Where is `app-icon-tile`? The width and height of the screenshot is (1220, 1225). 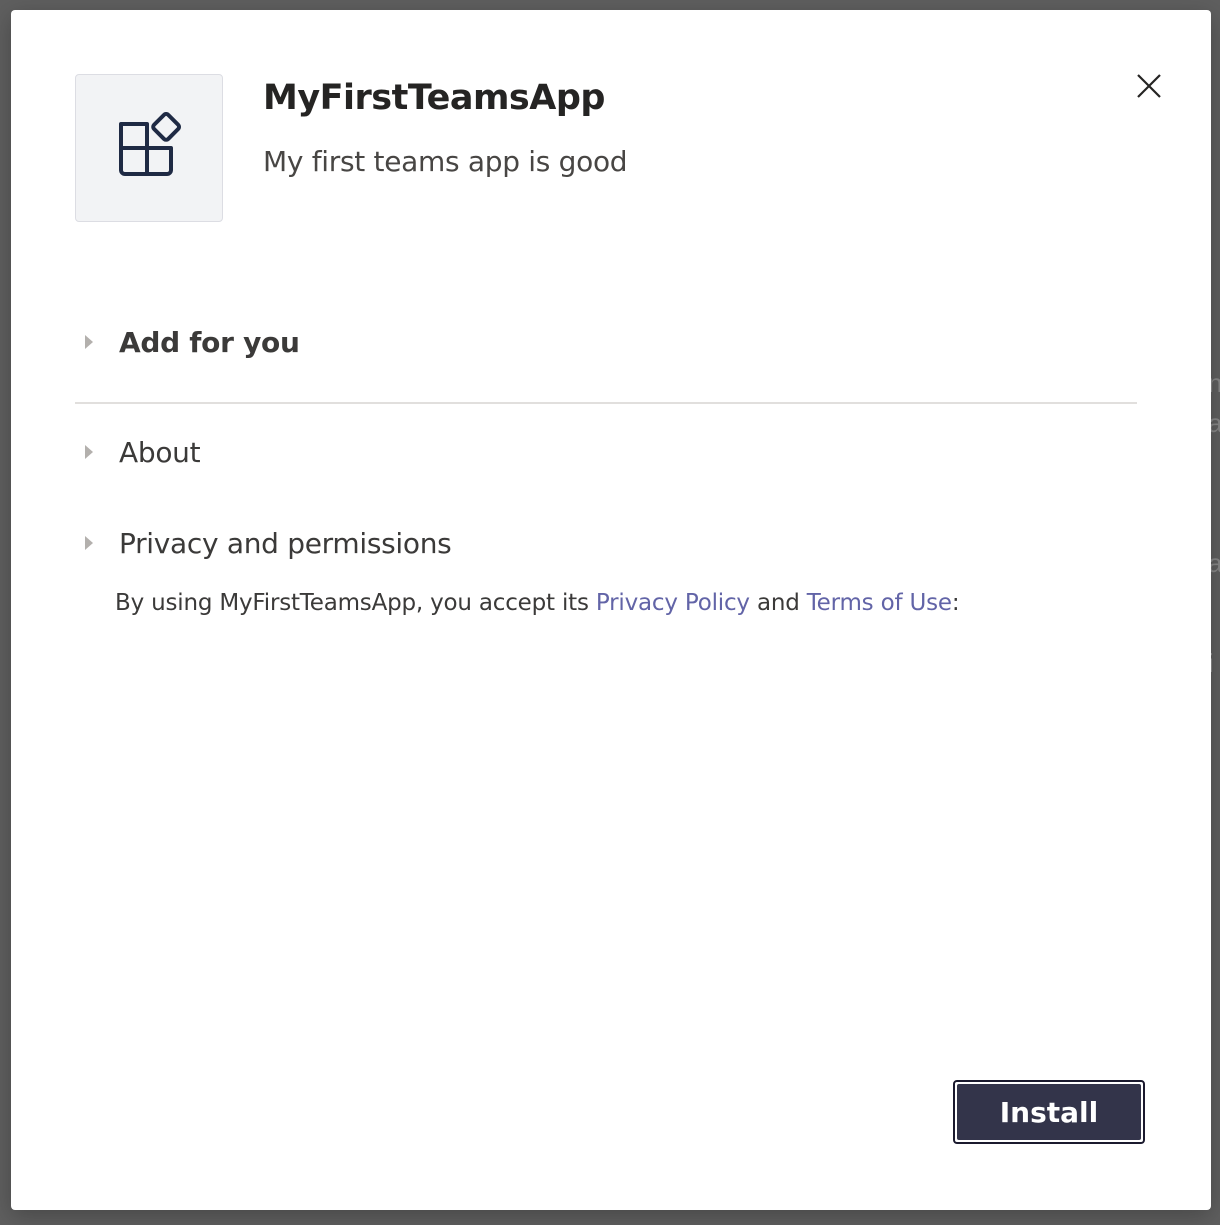
app-icon-tile is located at coordinates (149, 148).